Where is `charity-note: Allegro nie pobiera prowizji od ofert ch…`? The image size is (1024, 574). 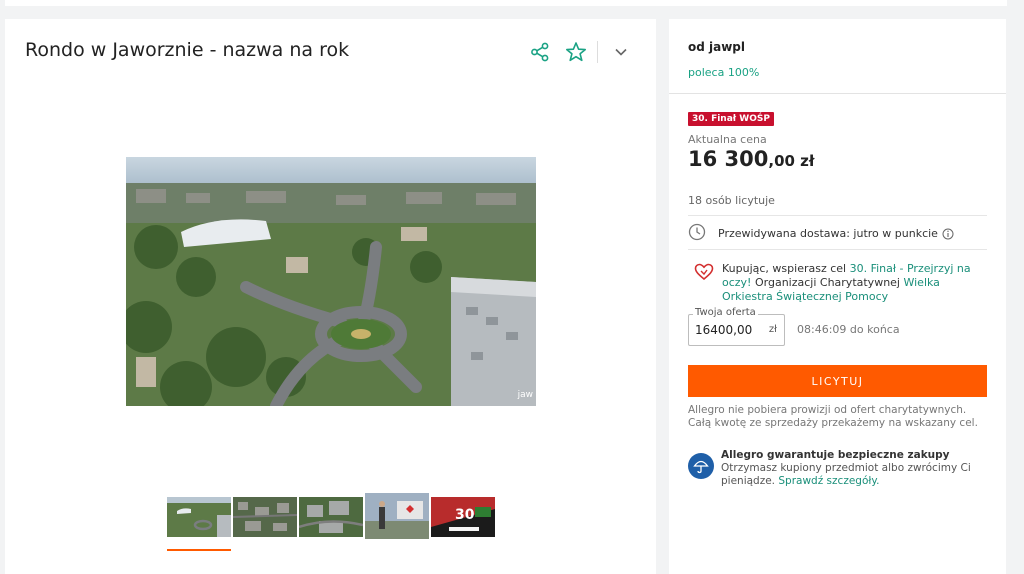
charity-note: Allegro nie pobiera prowizji od ofert ch… is located at coordinates (833, 416).